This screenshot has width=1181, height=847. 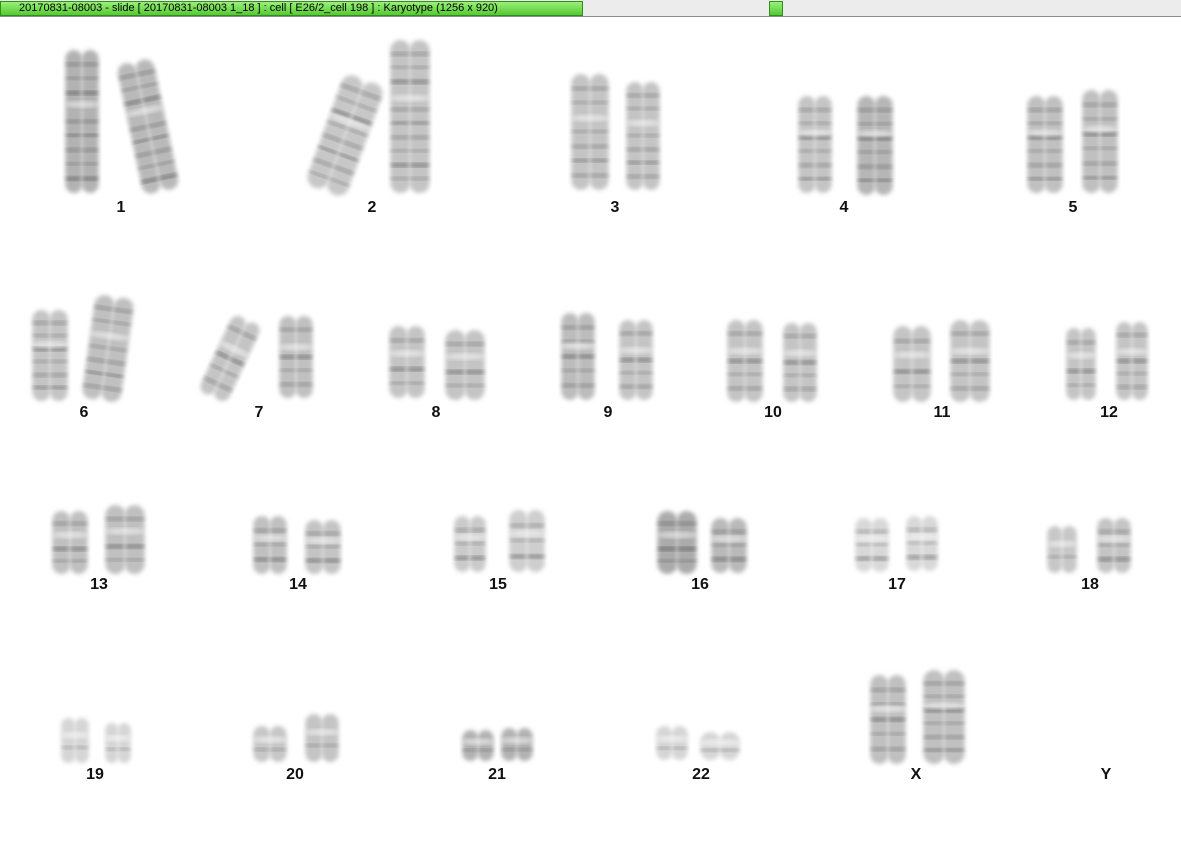 I want to click on chromosome-7-b, so click(x=296, y=357).